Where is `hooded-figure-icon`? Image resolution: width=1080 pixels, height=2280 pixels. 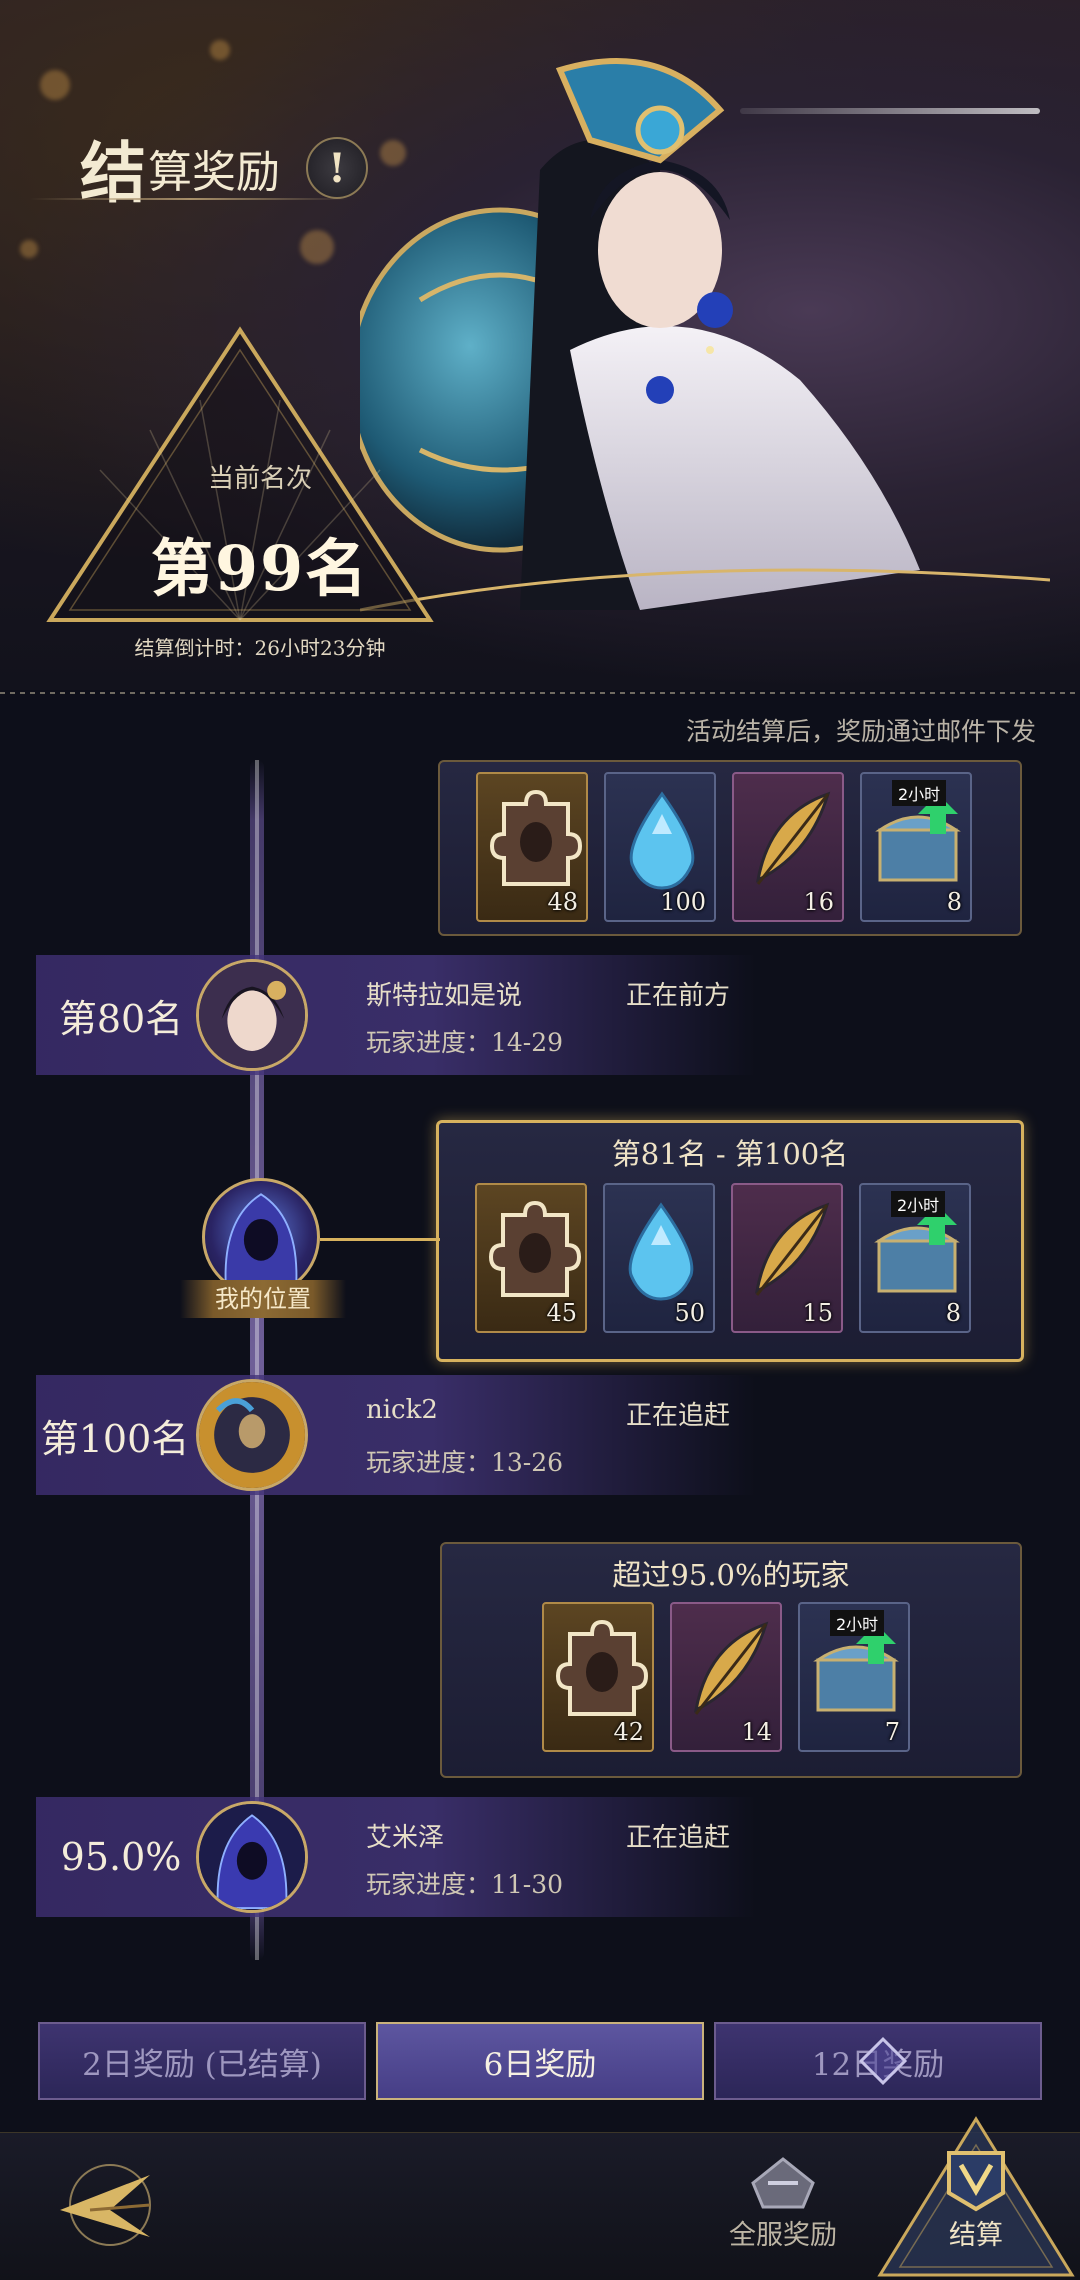 hooded-figure-icon is located at coordinates (261, 1241).